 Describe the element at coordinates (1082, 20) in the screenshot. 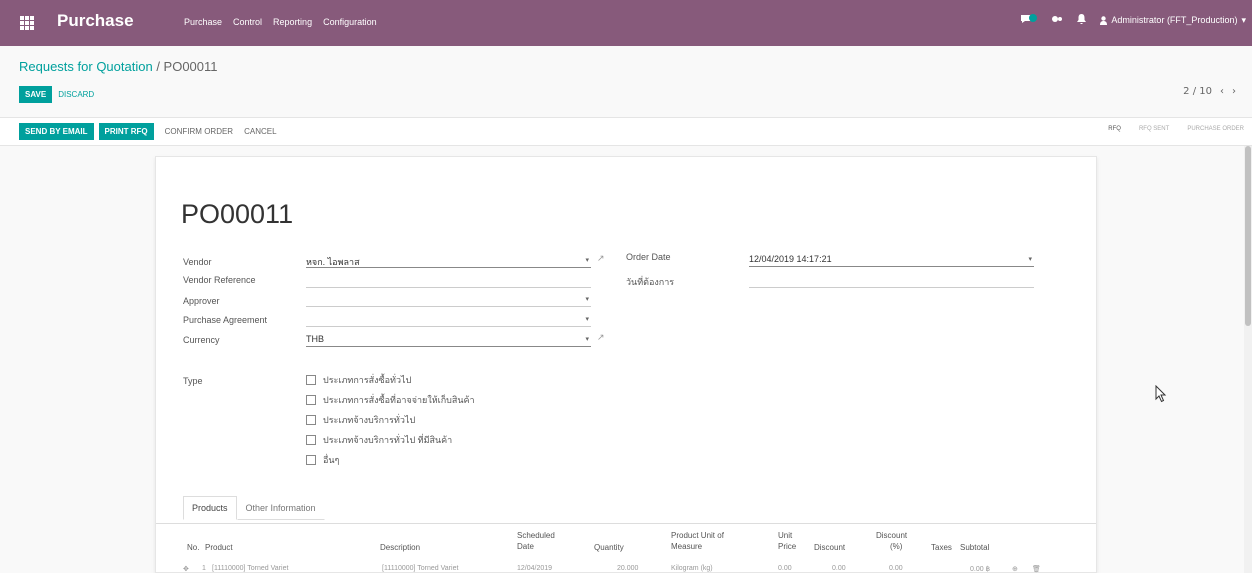

I see `bell-icon` at that location.